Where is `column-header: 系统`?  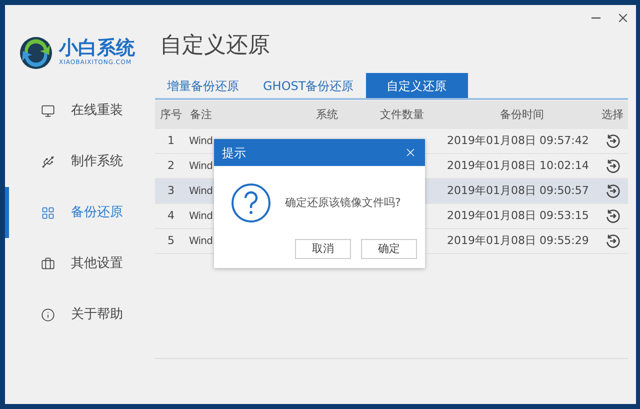
column-header: 系统 is located at coordinates (327, 114).